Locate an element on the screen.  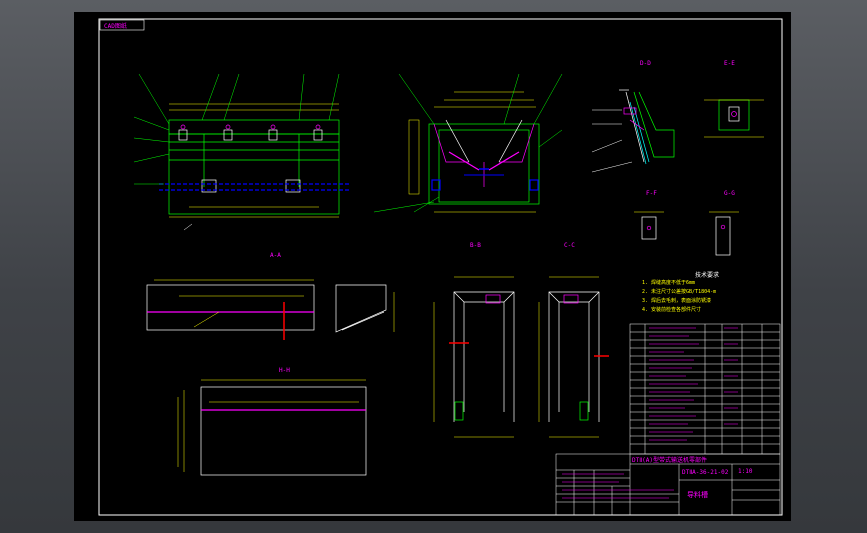
section-label-e: E-E is located at coordinates (729, 63).